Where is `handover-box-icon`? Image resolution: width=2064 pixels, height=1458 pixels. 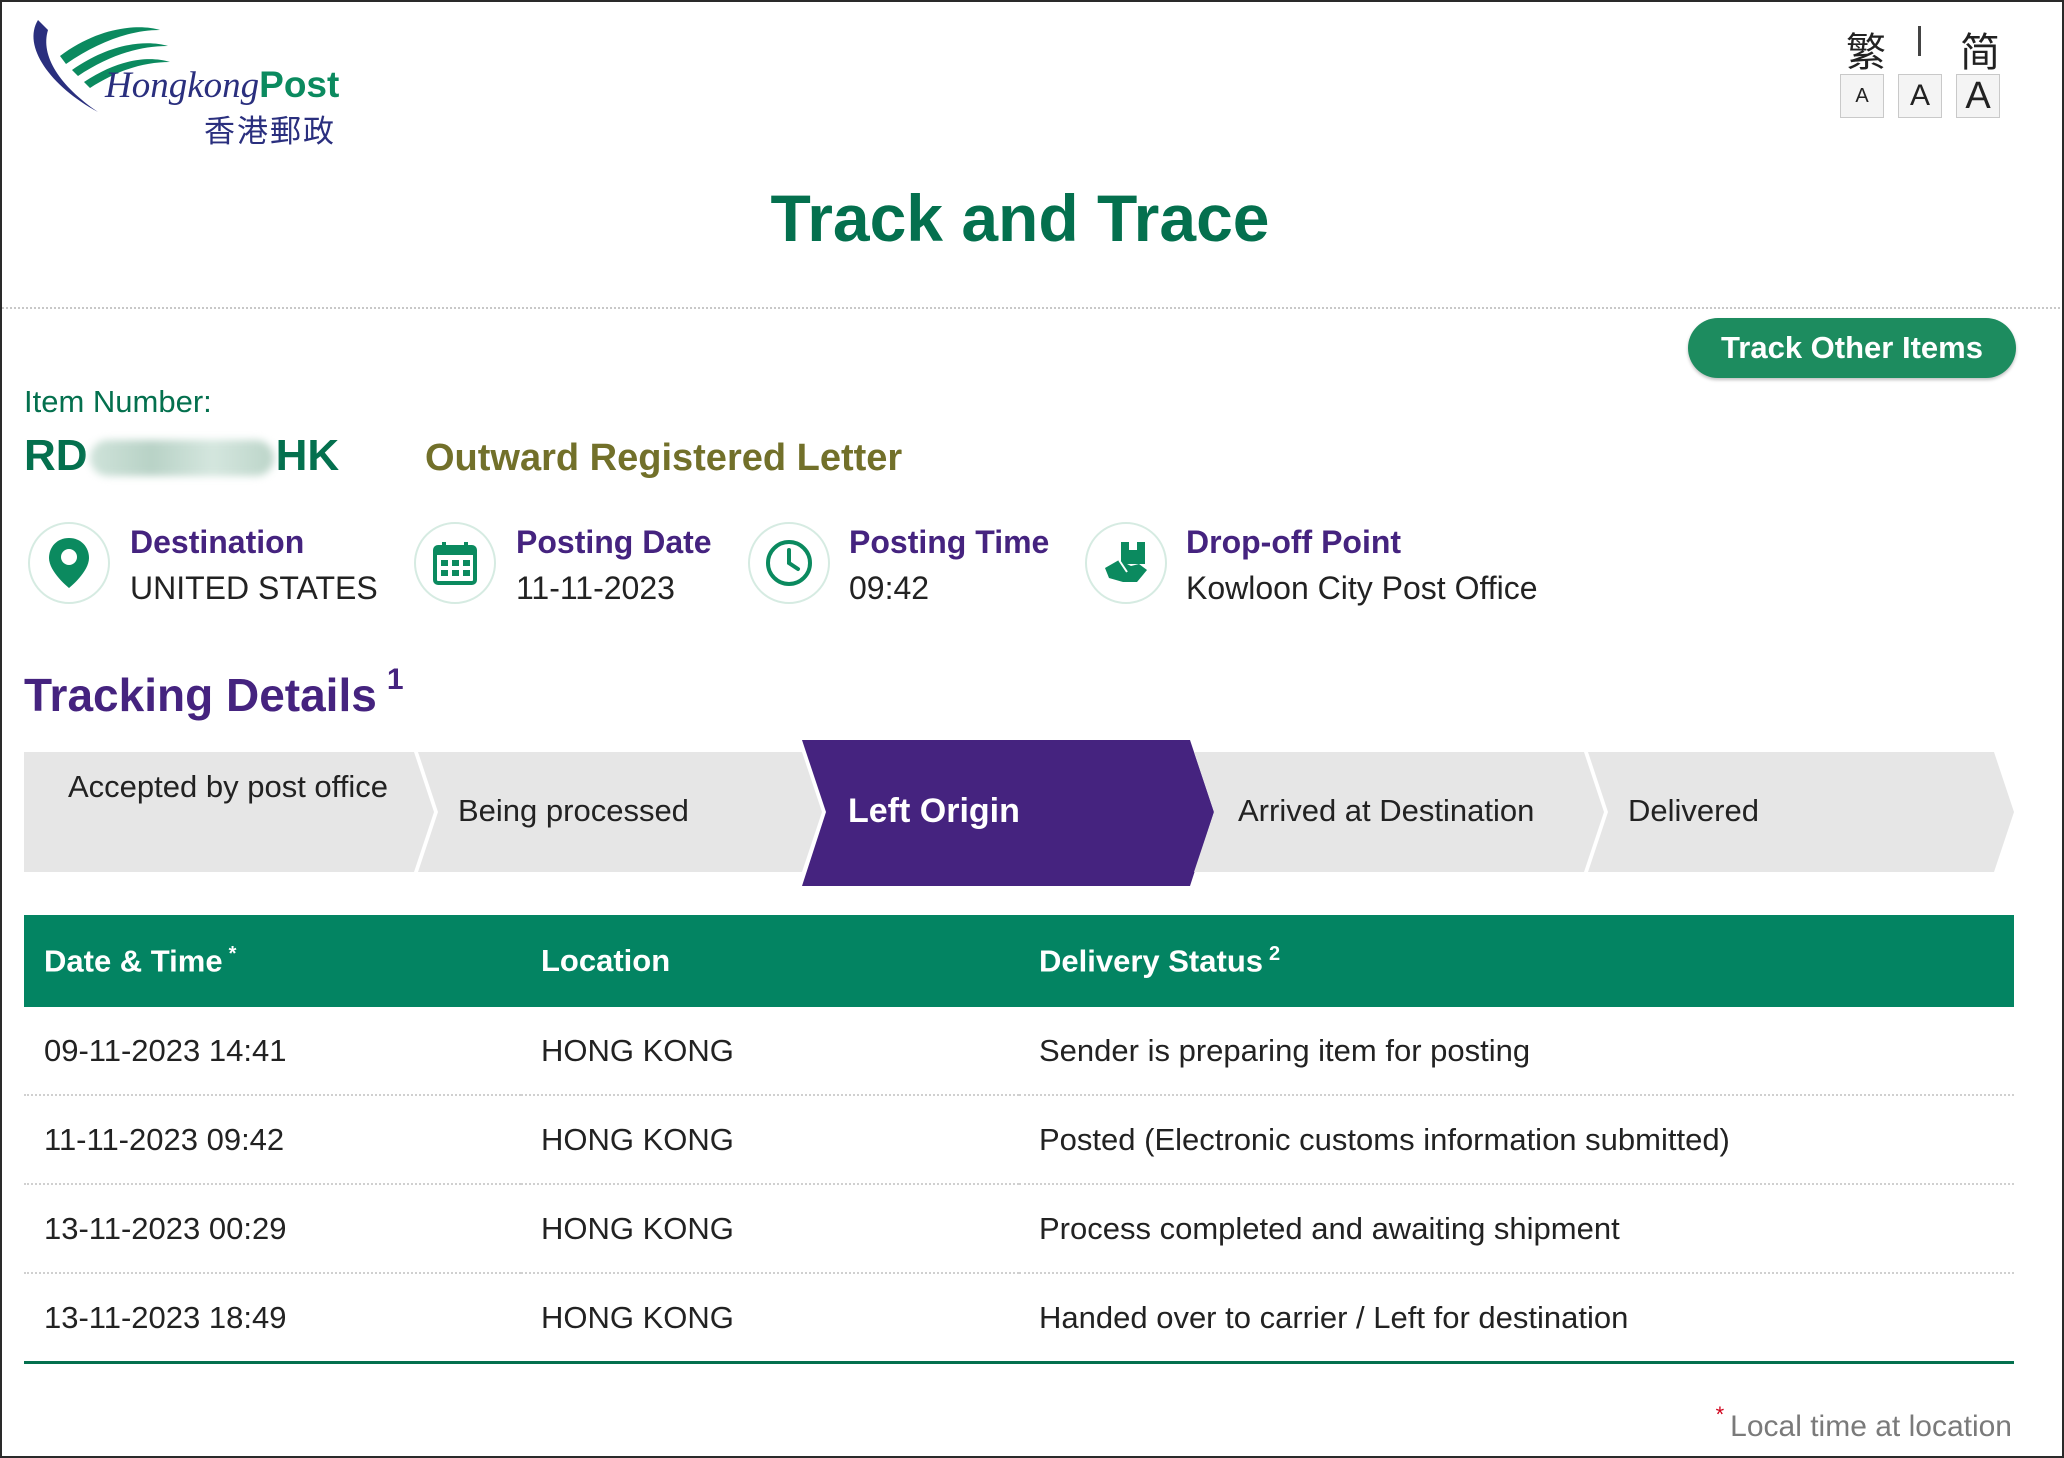 handover-box-icon is located at coordinates (1126, 563).